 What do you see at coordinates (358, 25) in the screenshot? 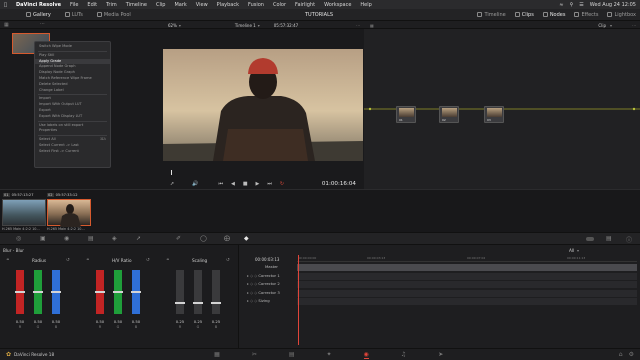
I see `viewer-options-icon: ⋯` at bounding box center [358, 25].